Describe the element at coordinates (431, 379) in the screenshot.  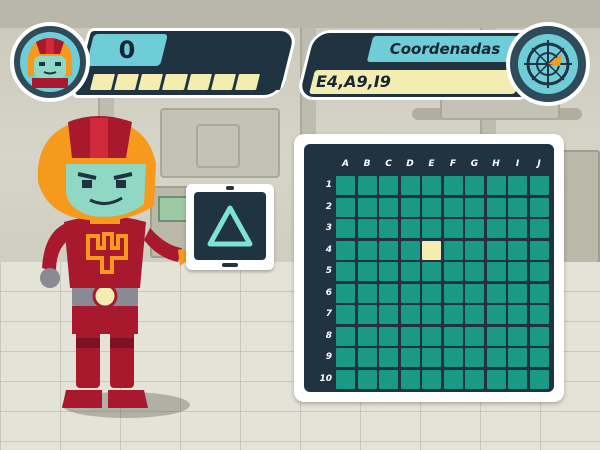
I see `grid-cell-e10` at that location.